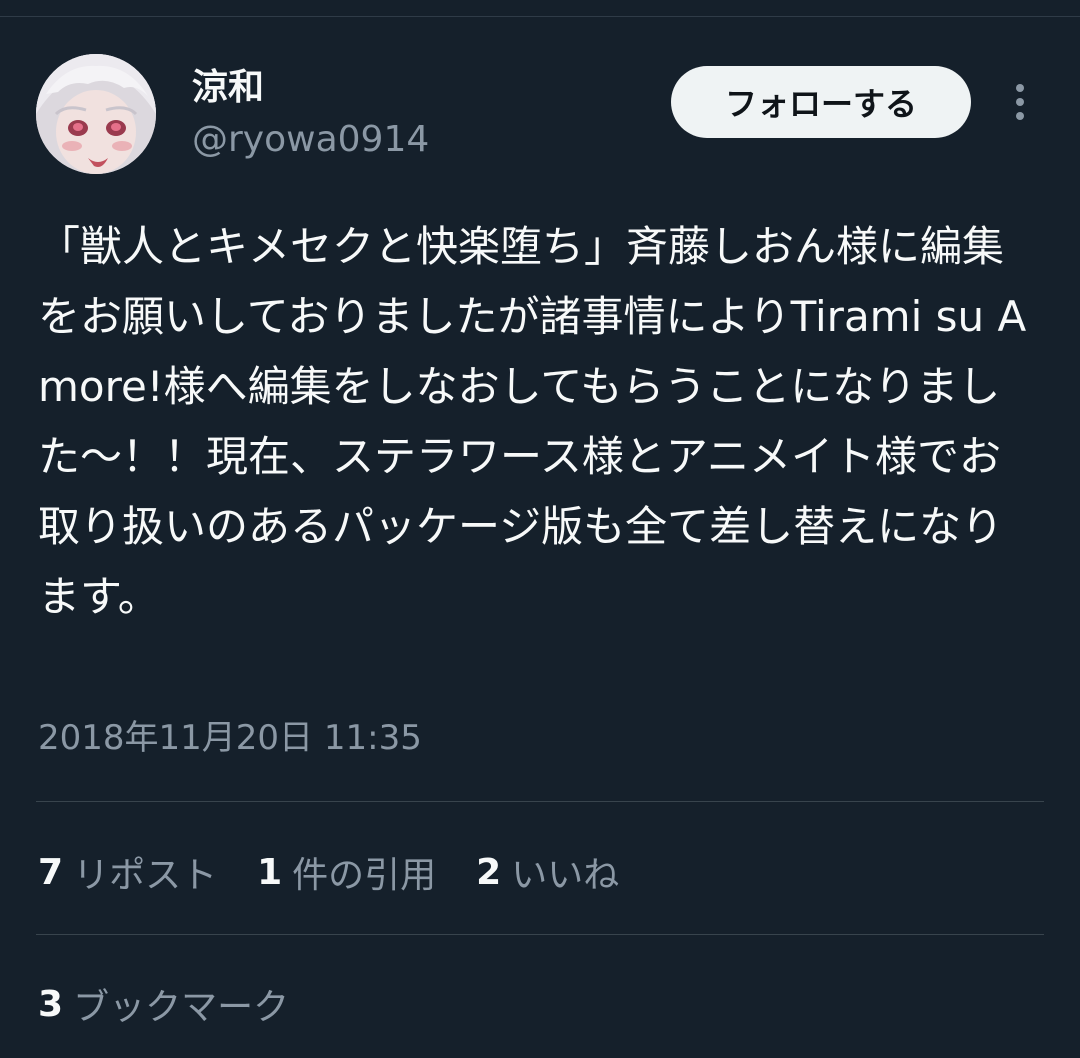 Image resolution: width=1080 pixels, height=1058 pixels. What do you see at coordinates (145, 875) in the screenshot?
I see `reposts-label: リポスト` at bounding box center [145, 875].